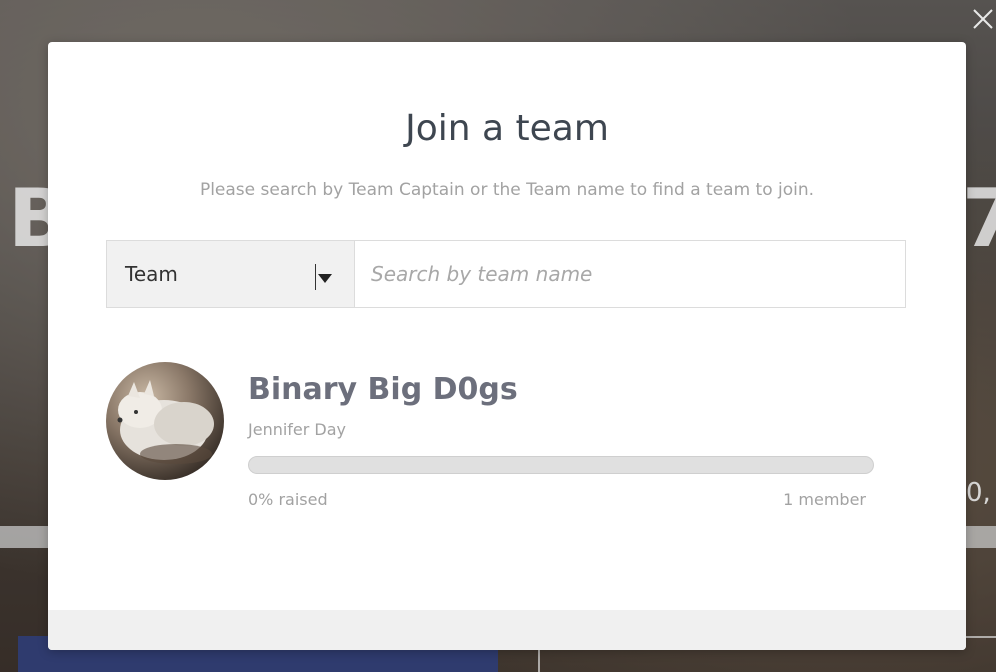 The height and width of the screenshot is (672, 996). What do you see at coordinates (26, 537) in the screenshot?
I see `background-progress-bar-left` at bounding box center [26, 537].